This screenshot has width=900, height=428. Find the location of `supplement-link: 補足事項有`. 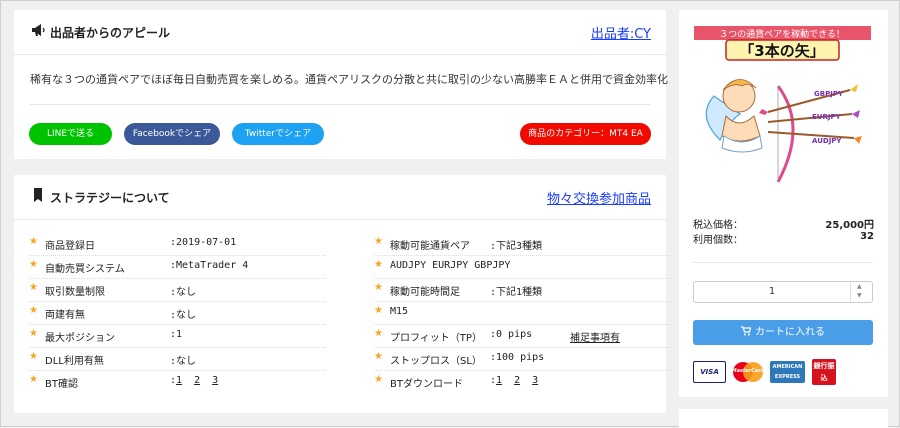

supplement-link: 補足事項有 is located at coordinates (595, 336).